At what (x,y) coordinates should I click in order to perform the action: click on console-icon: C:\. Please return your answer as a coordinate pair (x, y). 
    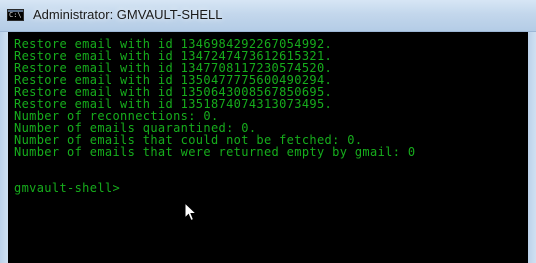
    Looking at the image, I should click on (15, 15).